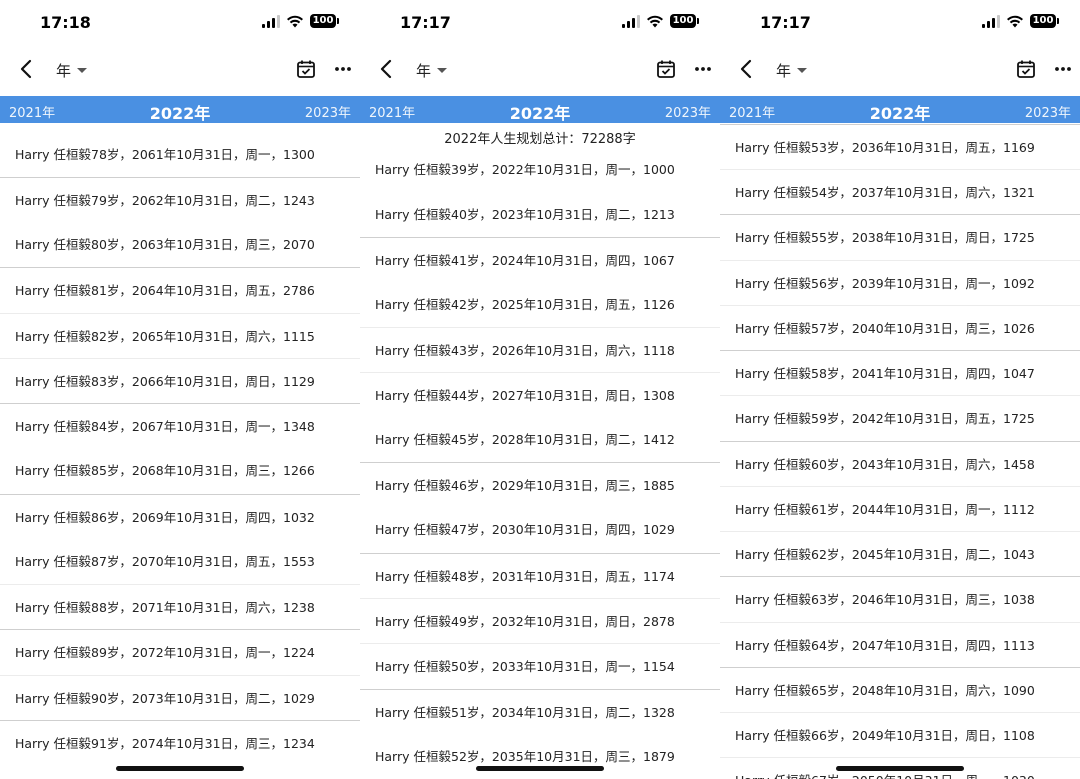  I want to click on list-item: Harry 任桓毅84岁，2067年10月31日，周一，1348, so click(180, 426).